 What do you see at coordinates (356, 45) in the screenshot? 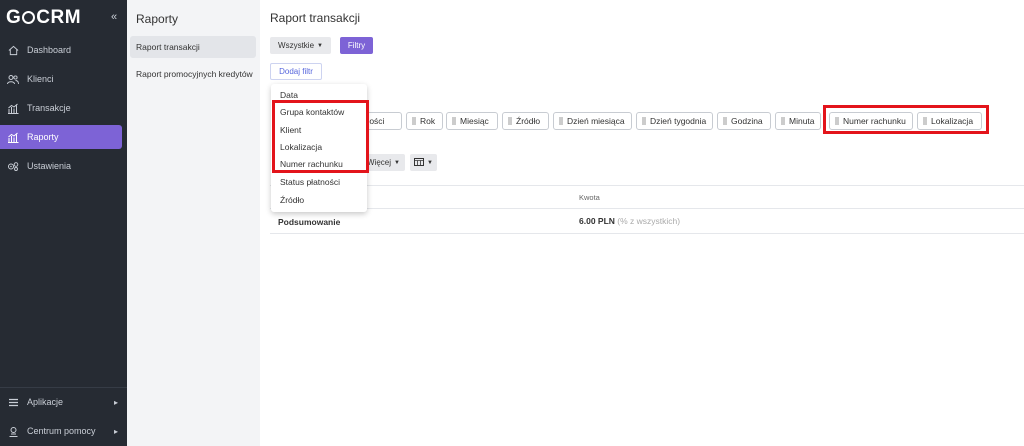
I see `filters-button: Filtry` at bounding box center [356, 45].